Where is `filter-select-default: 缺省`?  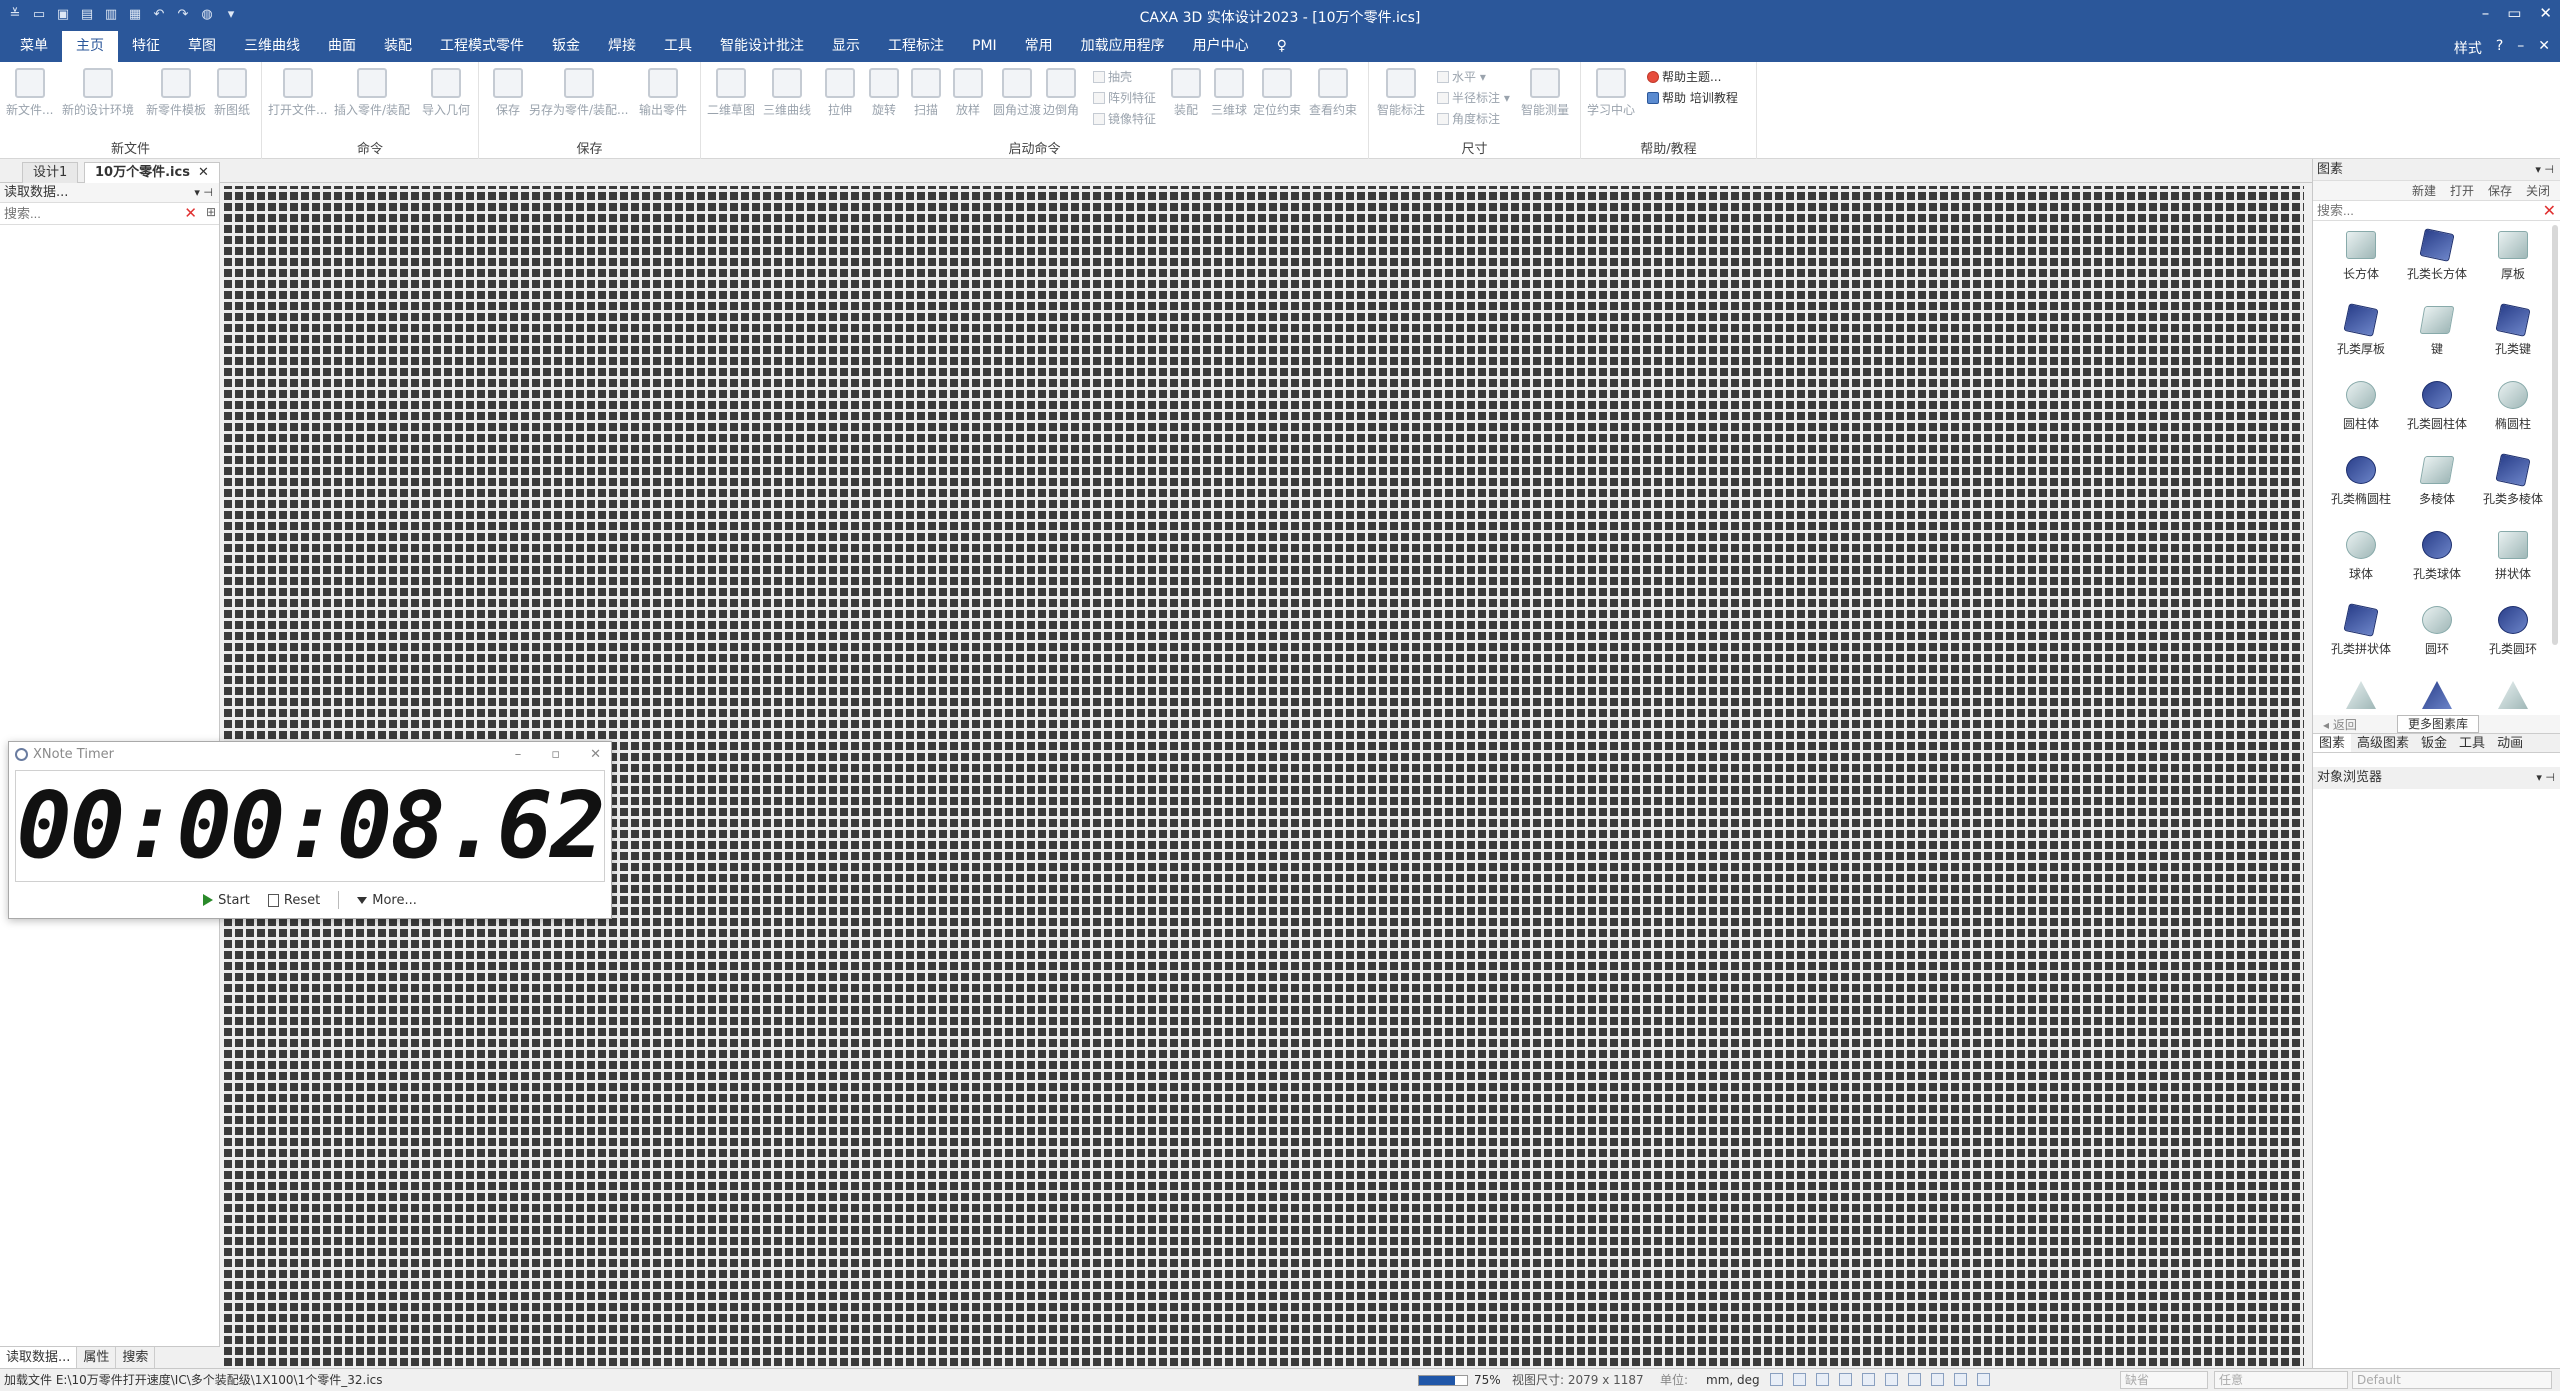 filter-select-default: 缺省 is located at coordinates (2164, 1380).